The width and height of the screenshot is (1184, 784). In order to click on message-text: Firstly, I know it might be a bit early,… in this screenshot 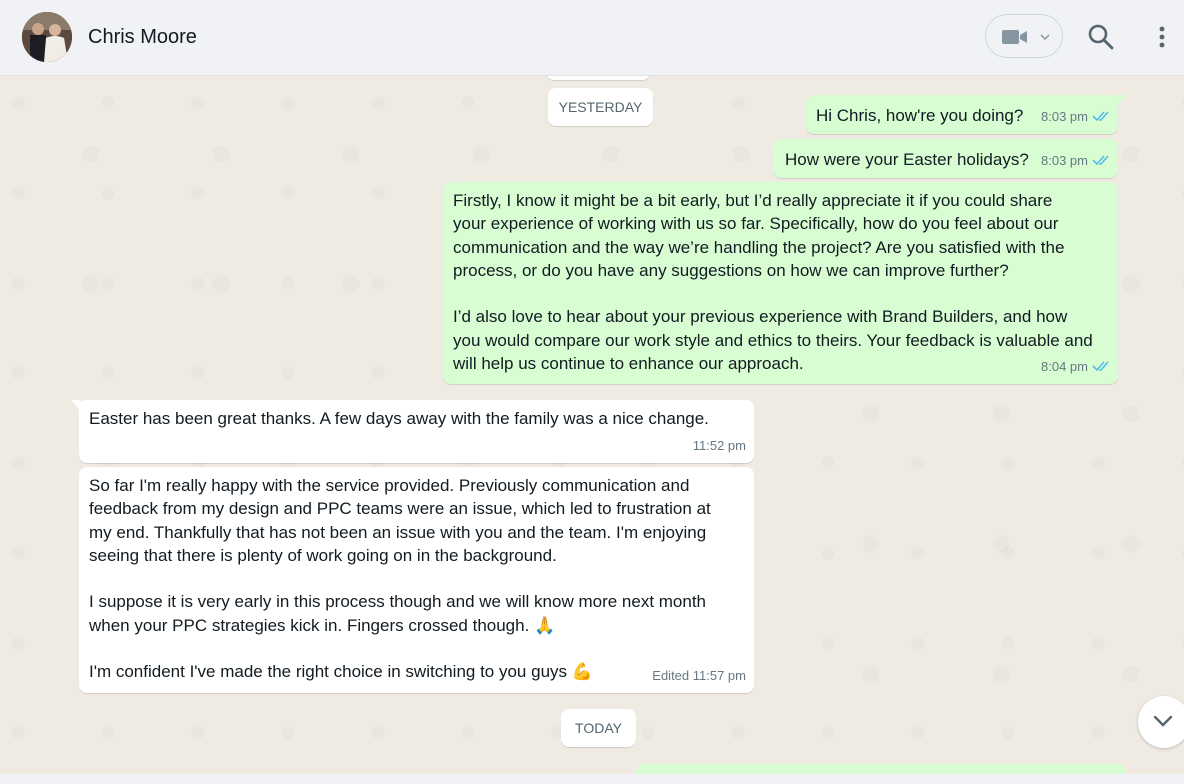, I will do `click(773, 282)`.